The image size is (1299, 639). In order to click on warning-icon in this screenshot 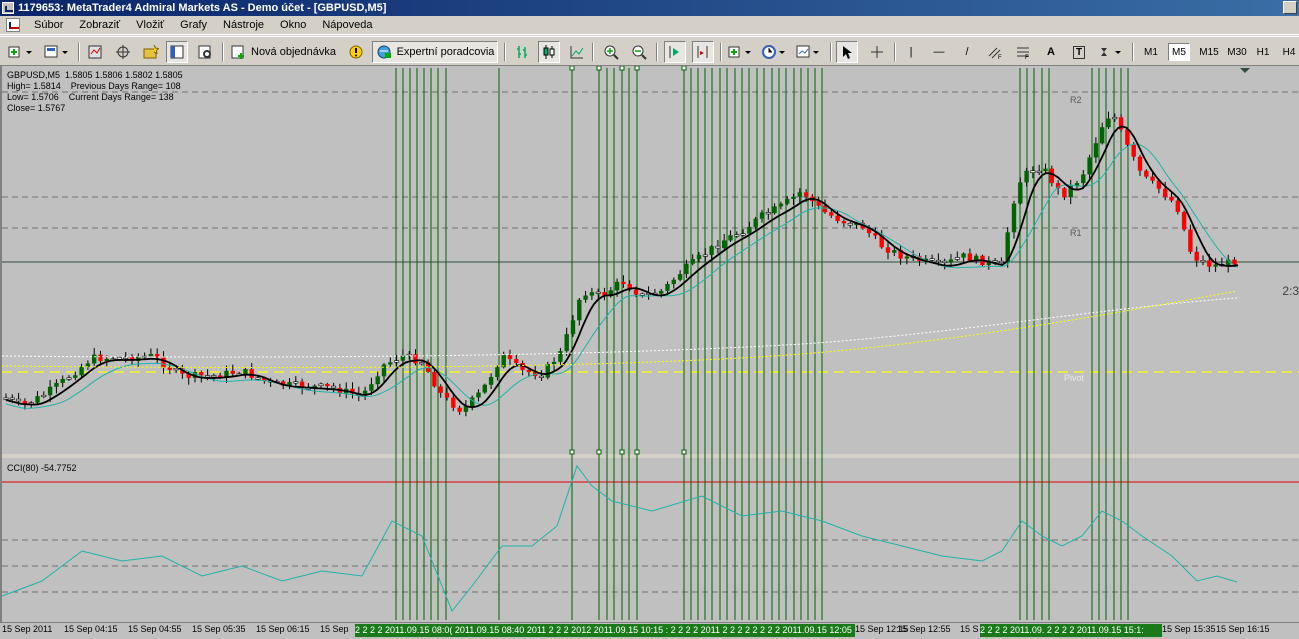, I will do `click(356, 52)`.